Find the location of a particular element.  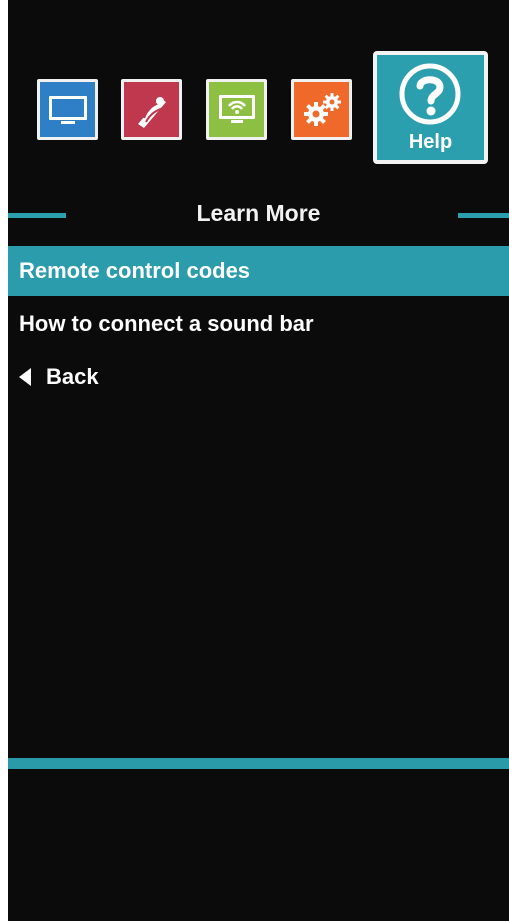

help-label: Help is located at coordinates (430, 142).